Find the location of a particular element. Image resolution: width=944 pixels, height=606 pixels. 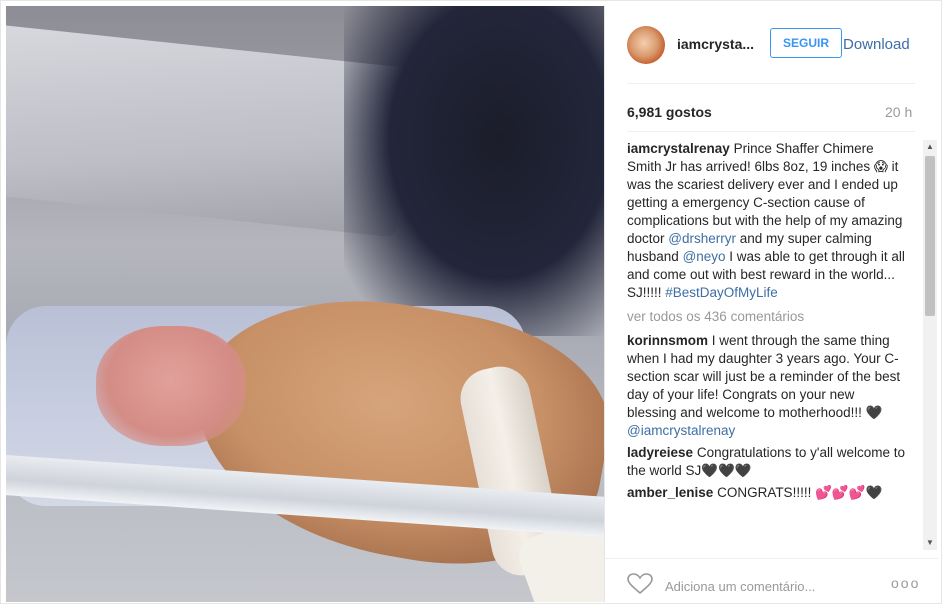

photo-shadow is located at coordinates (474, 171).